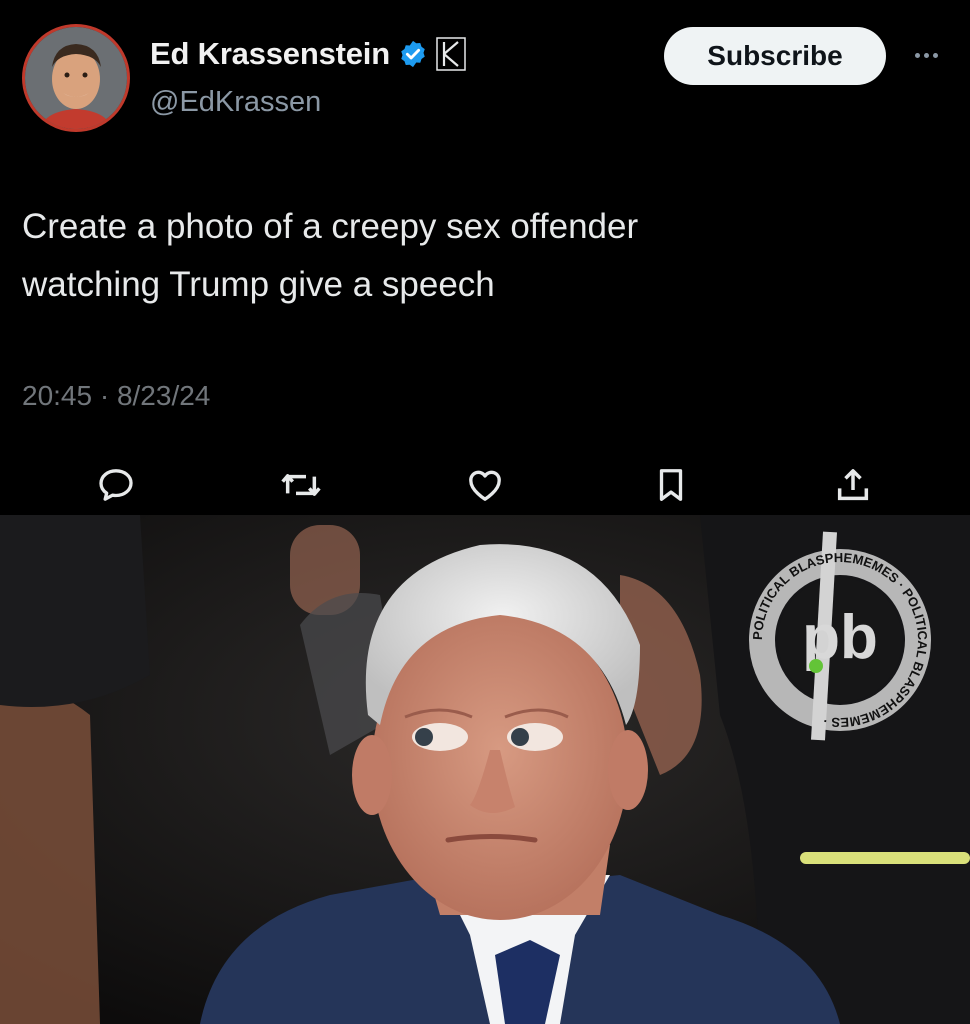 The width and height of the screenshot is (970, 1024). Describe the element at coordinates (76, 78) in the screenshot. I see `avatar` at that location.